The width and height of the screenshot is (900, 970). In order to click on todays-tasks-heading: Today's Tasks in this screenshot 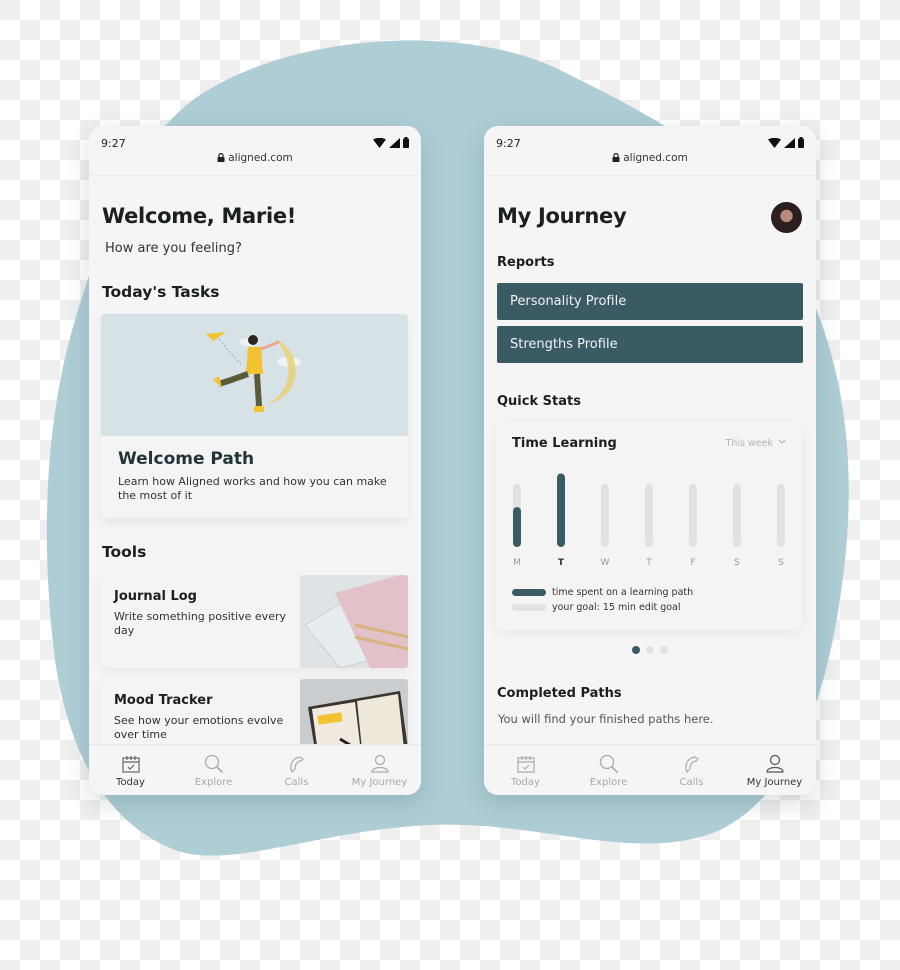, I will do `click(161, 292)`.